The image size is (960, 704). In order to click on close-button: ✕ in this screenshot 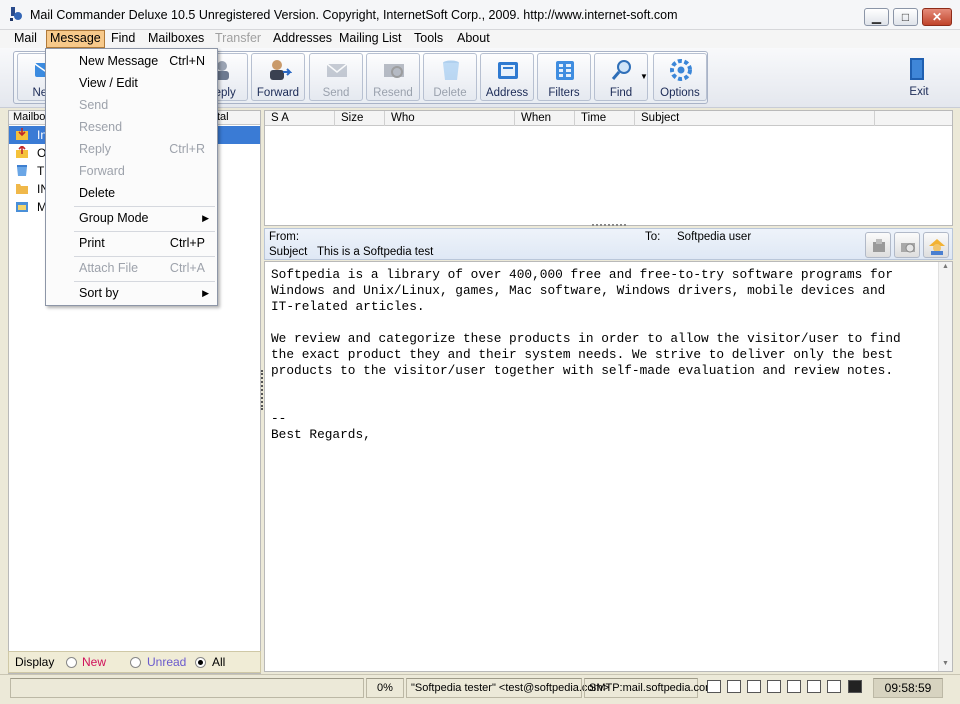, I will do `click(937, 17)`.